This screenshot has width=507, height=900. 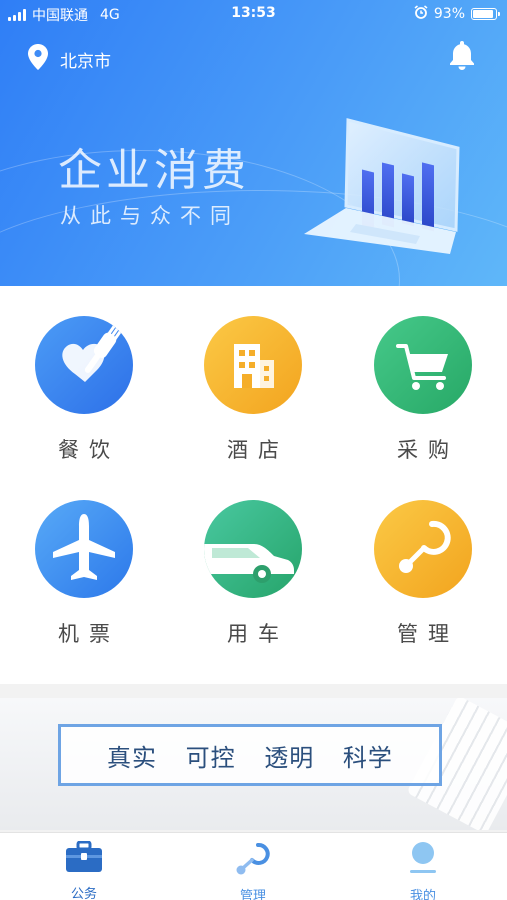 What do you see at coordinates (150, 216) in the screenshot?
I see `hero-subtitle: 从此与众不同` at bounding box center [150, 216].